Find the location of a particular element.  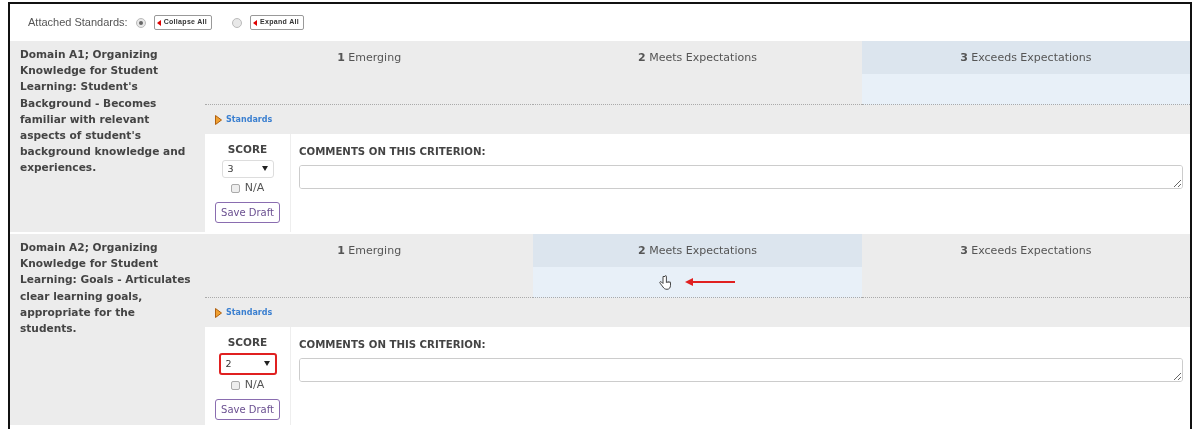

toolbar-label: Attached Standards: is located at coordinates (78, 23).